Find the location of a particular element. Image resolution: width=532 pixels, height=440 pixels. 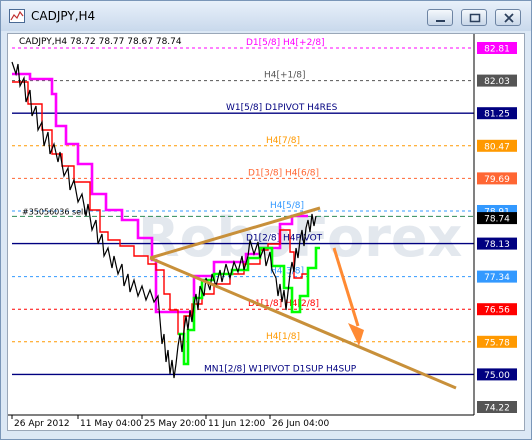

price-tag-text: 81.25 is located at coordinates (497, 115).